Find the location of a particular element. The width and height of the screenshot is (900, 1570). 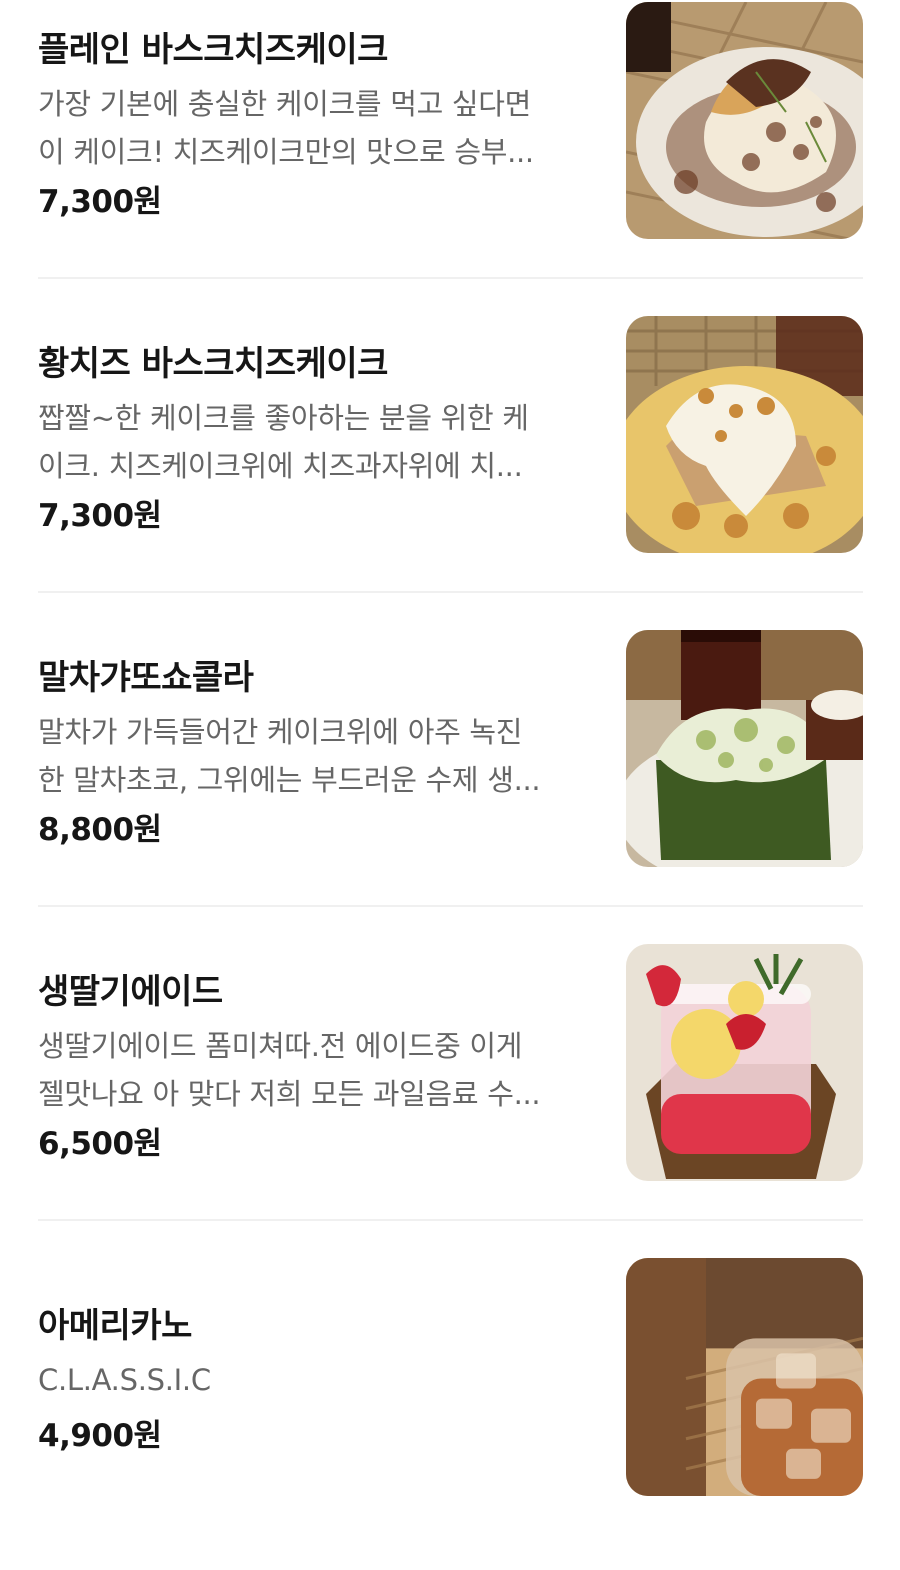

menu-item-price: 4,900원 is located at coordinates (100, 1436).